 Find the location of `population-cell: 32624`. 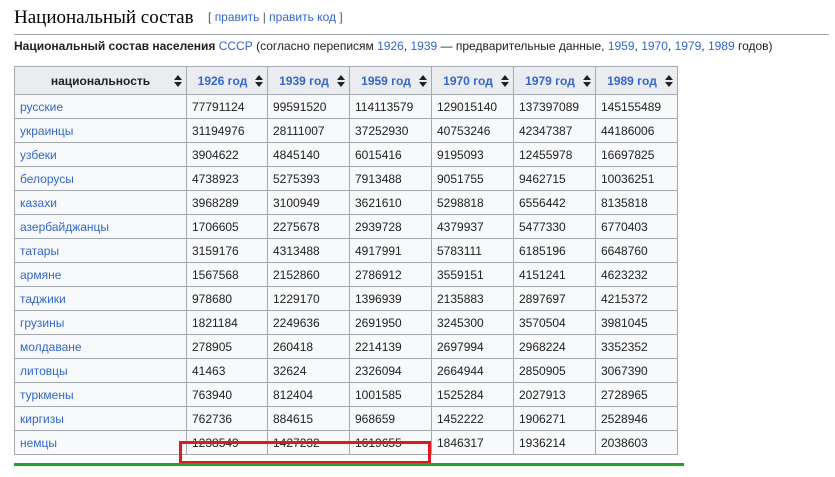

population-cell: 32624 is located at coordinates (308, 370).